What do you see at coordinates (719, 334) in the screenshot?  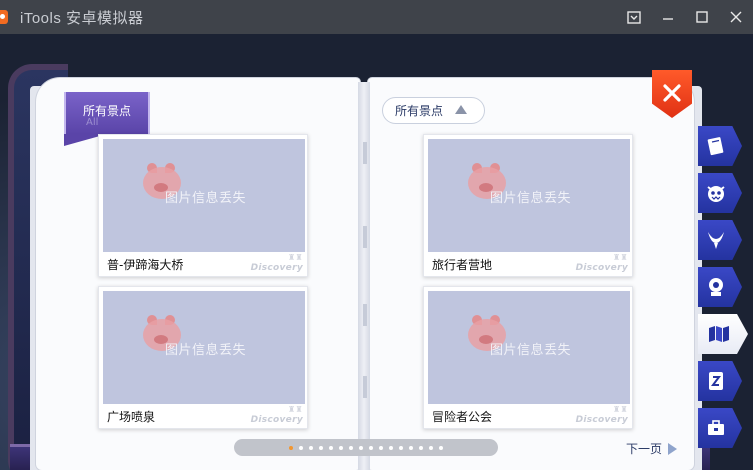 I see `flag-map-icon` at bounding box center [719, 334].